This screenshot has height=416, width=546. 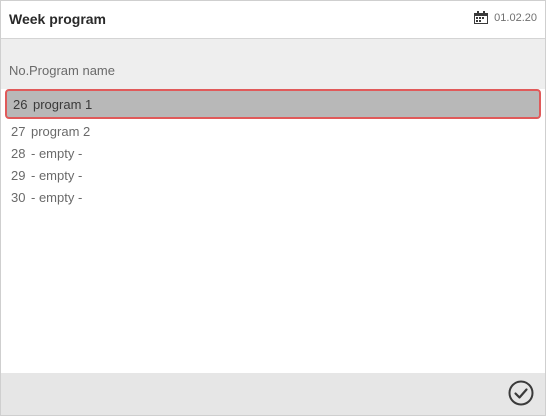 I want to click on column-header-no: No., so click(x=19, y=70).